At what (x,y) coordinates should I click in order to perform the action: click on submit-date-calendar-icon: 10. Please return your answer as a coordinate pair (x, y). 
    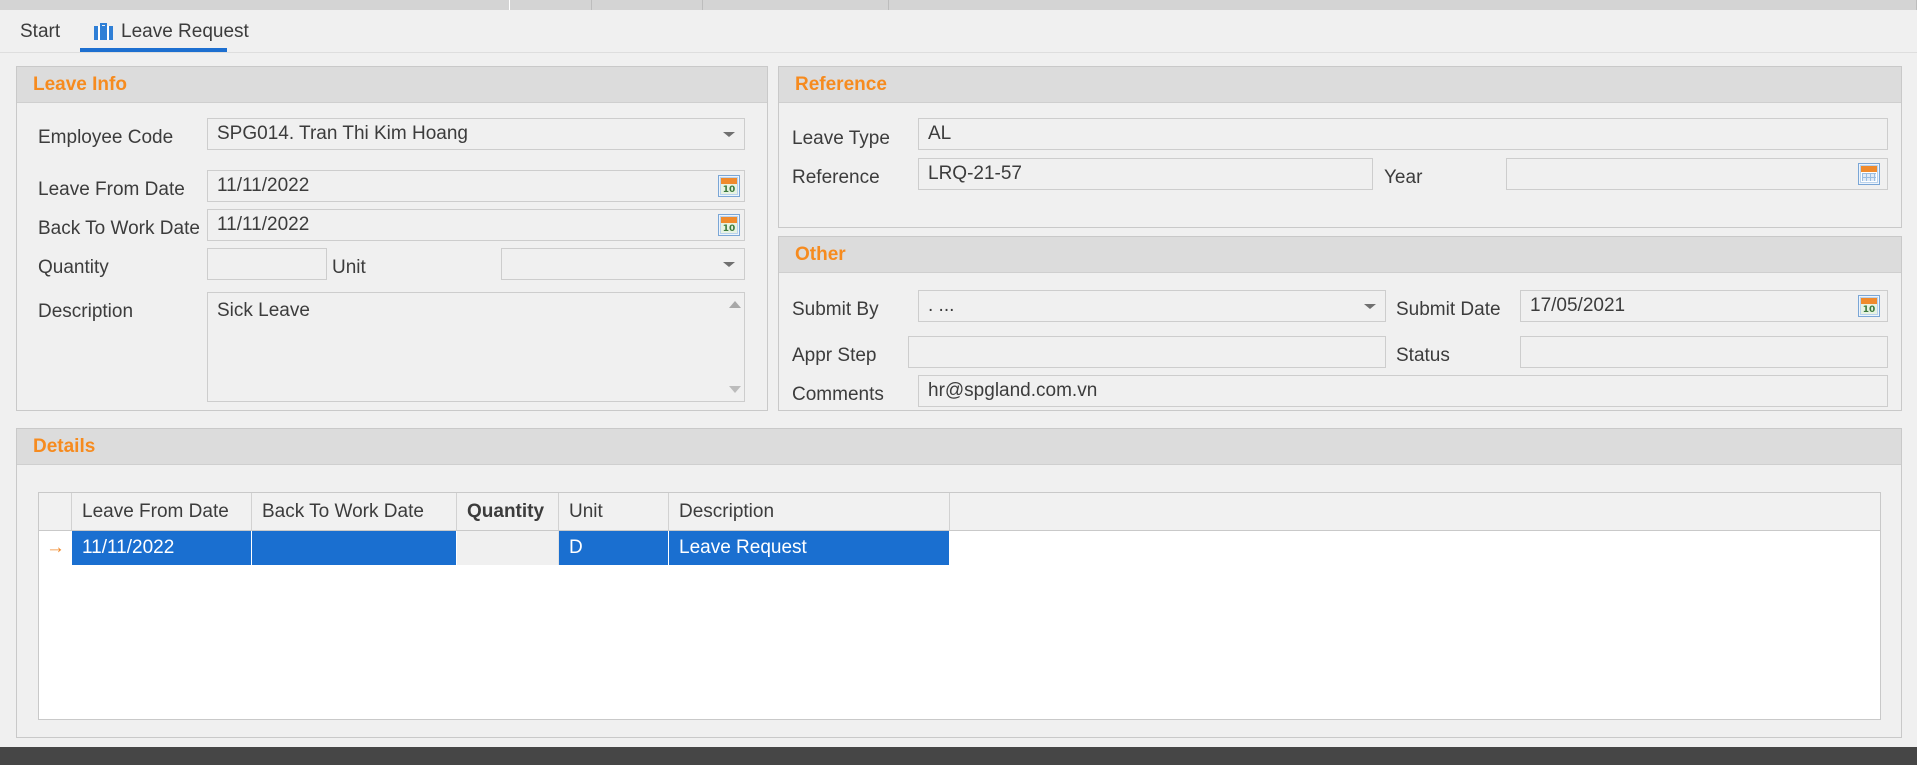
    Looking at the image, I should click on (1869, 306).